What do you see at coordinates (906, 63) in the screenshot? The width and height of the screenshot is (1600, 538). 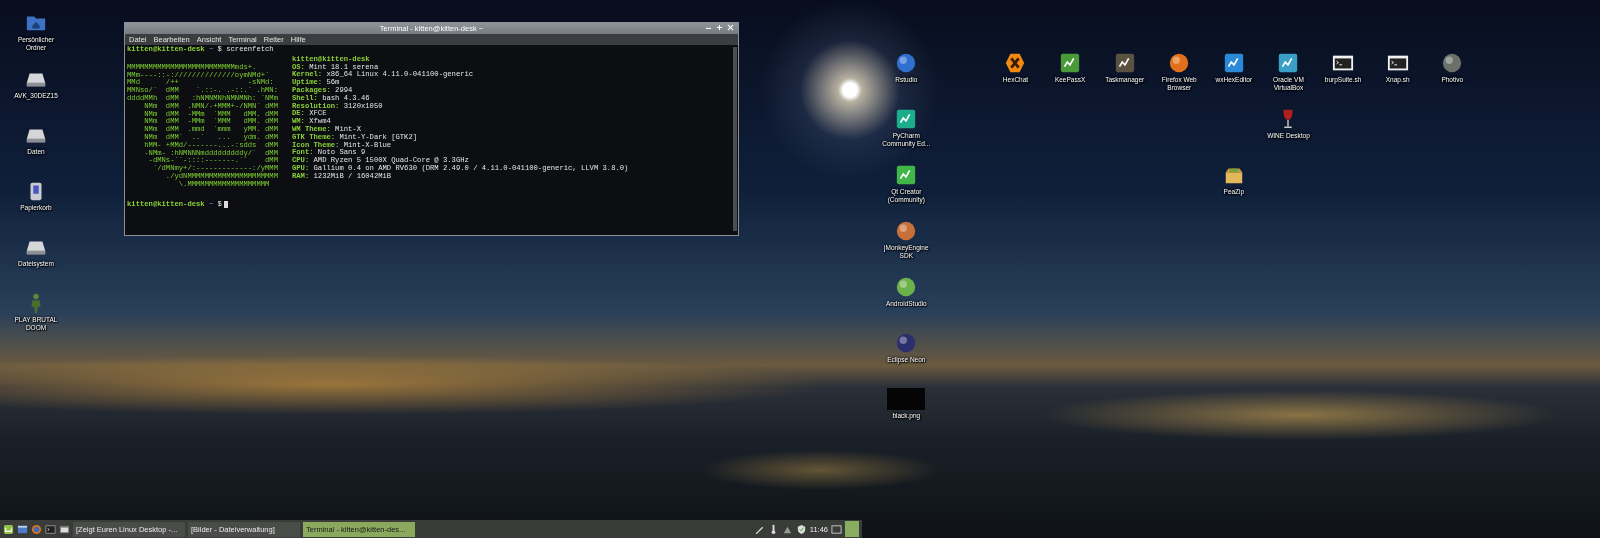 I see `sphere-icon` at bounding box center [906, 63].